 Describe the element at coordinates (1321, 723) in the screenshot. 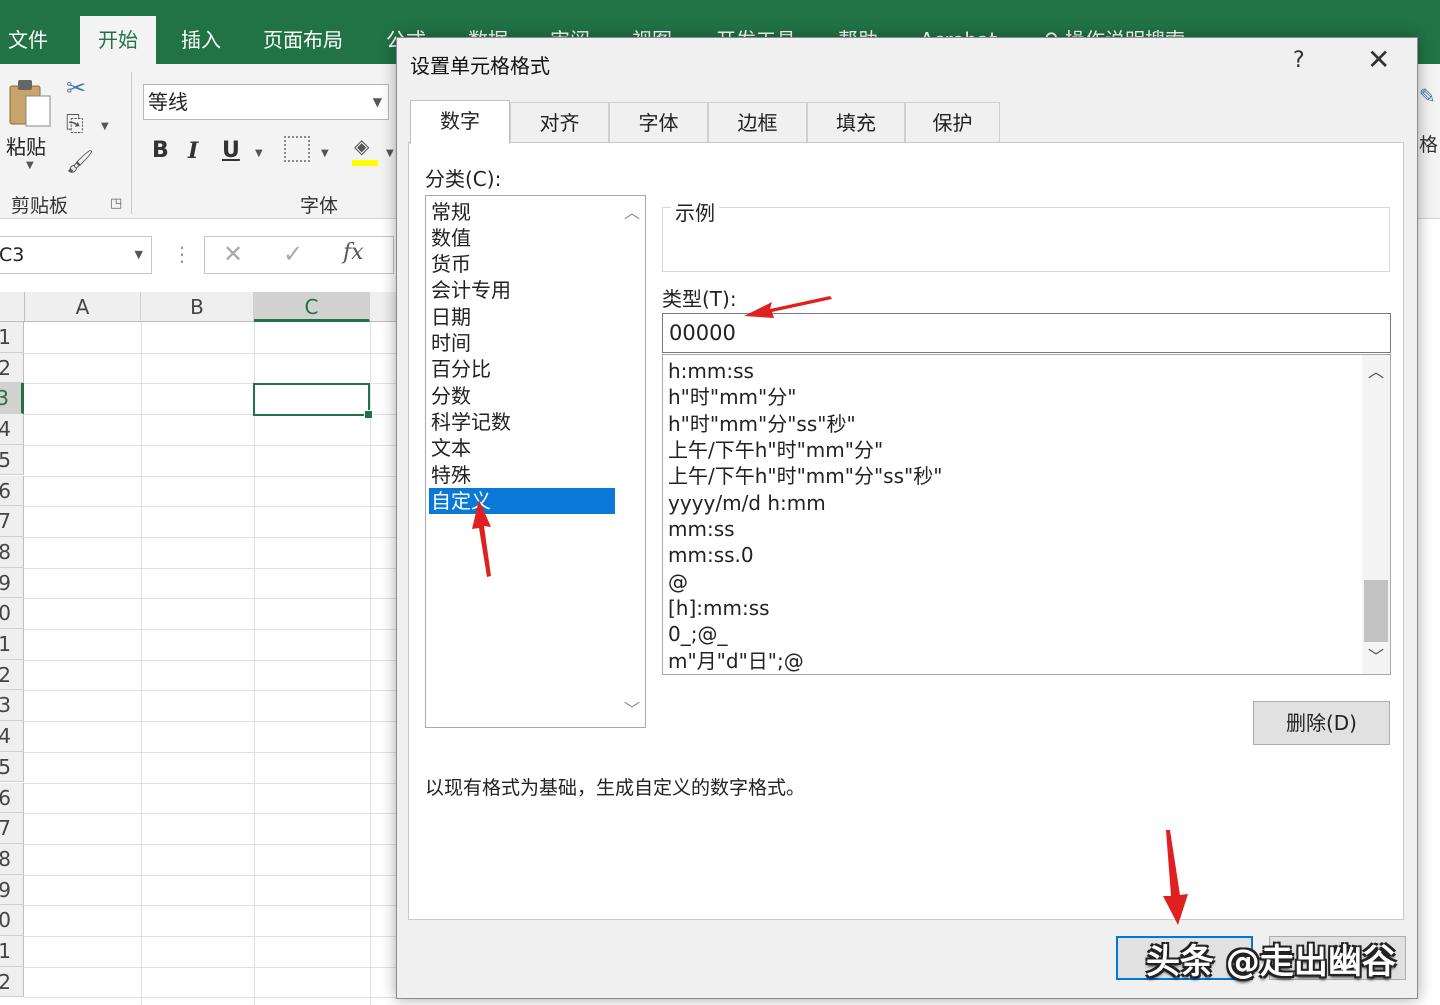

I see `delete-button: 删除(D)` at that location.